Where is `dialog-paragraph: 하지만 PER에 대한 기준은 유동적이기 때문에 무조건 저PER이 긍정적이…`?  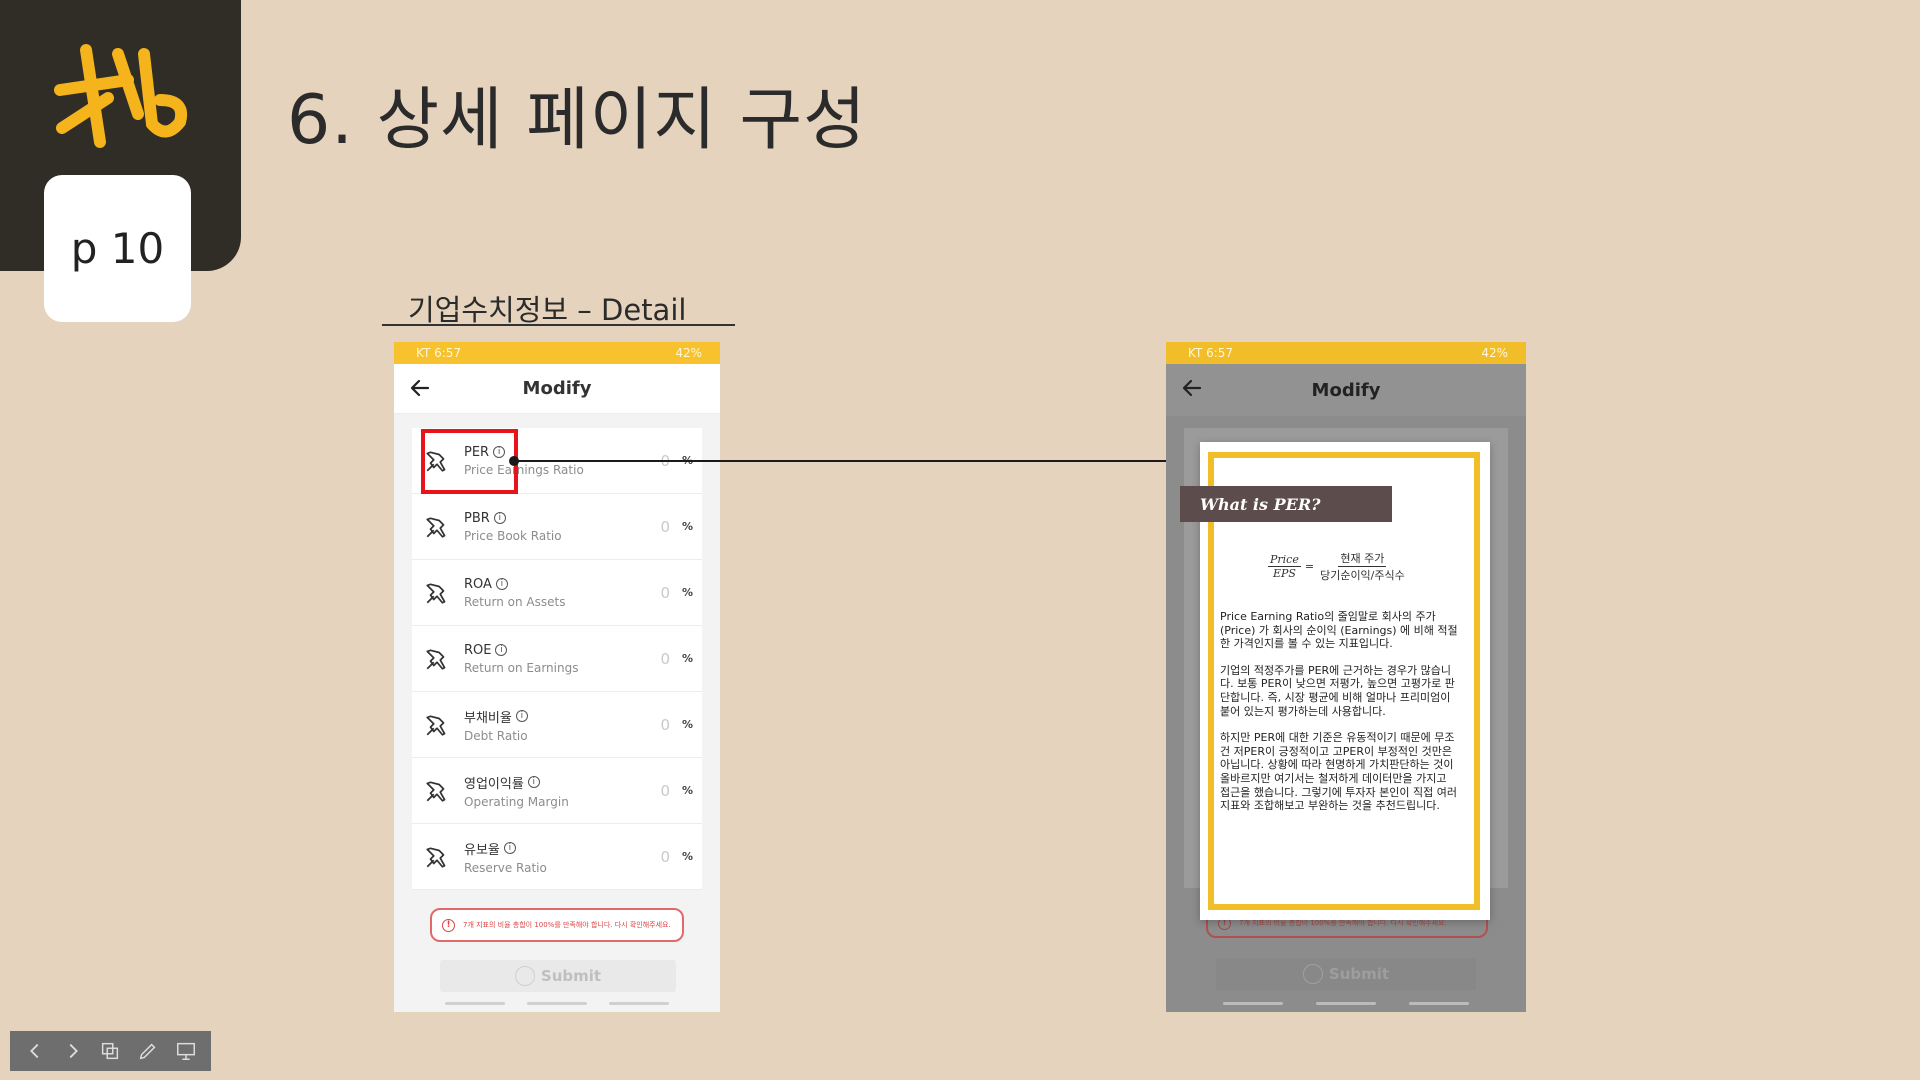 dialog-paragraph: 하지만 PER에 대한 기준은 유동적이기 때문에 무조건 저PER이 긍정적이… is located at coordinates (1338, 772).